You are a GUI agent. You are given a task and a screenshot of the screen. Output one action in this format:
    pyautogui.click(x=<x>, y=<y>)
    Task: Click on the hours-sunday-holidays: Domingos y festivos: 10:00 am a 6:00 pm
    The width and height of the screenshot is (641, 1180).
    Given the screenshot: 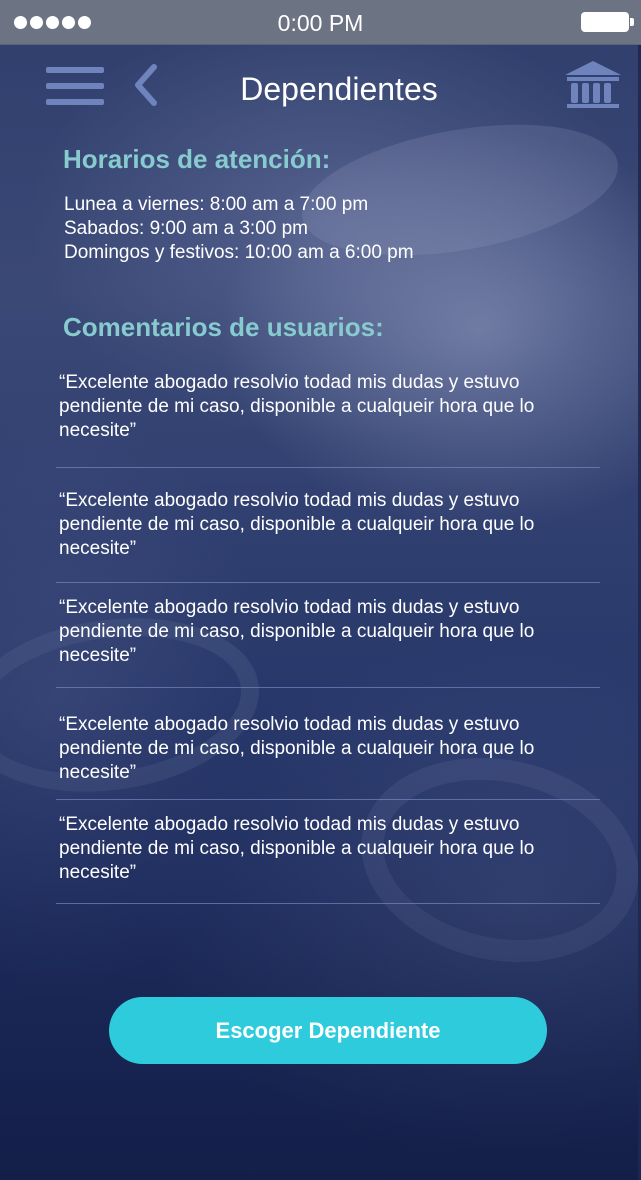 What is the action you would take?
    pyautogui.click(x=239, y=252)
    